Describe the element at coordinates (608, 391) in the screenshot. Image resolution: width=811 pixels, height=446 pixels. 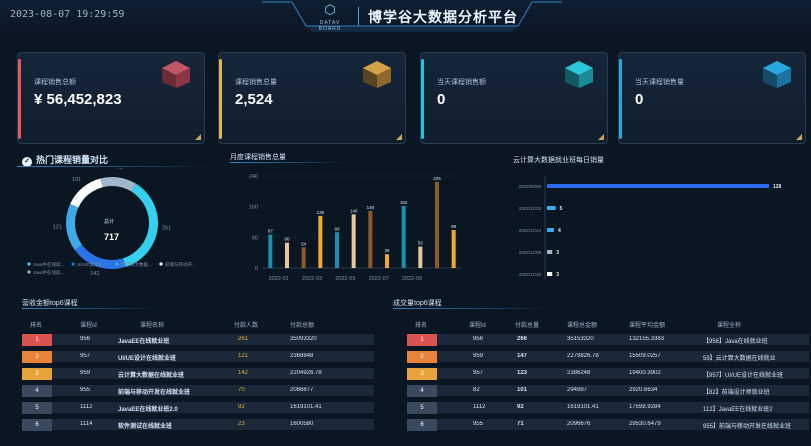
I see `table-row: 4 82 101 294987 2920.6634 【82】前端设计师就业班` at that location.